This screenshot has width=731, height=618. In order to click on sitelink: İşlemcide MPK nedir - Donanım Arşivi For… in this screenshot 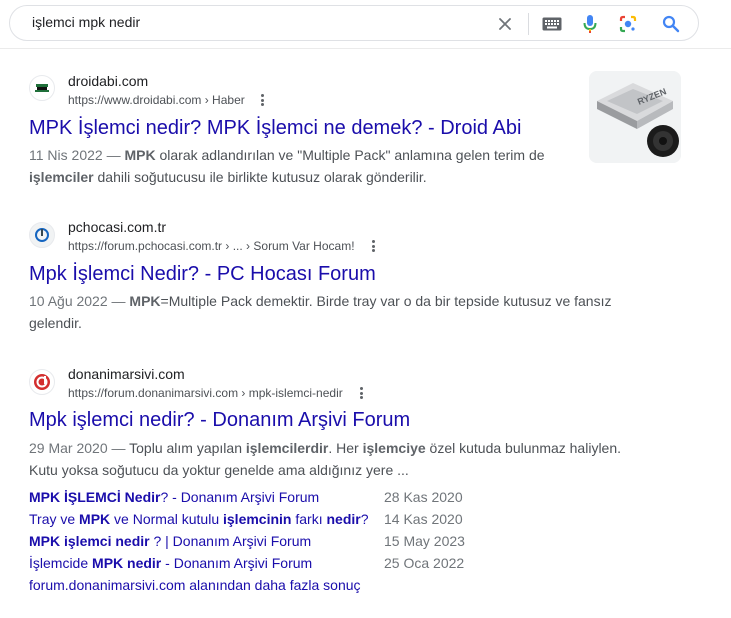, I will do `click(170, 563)`.